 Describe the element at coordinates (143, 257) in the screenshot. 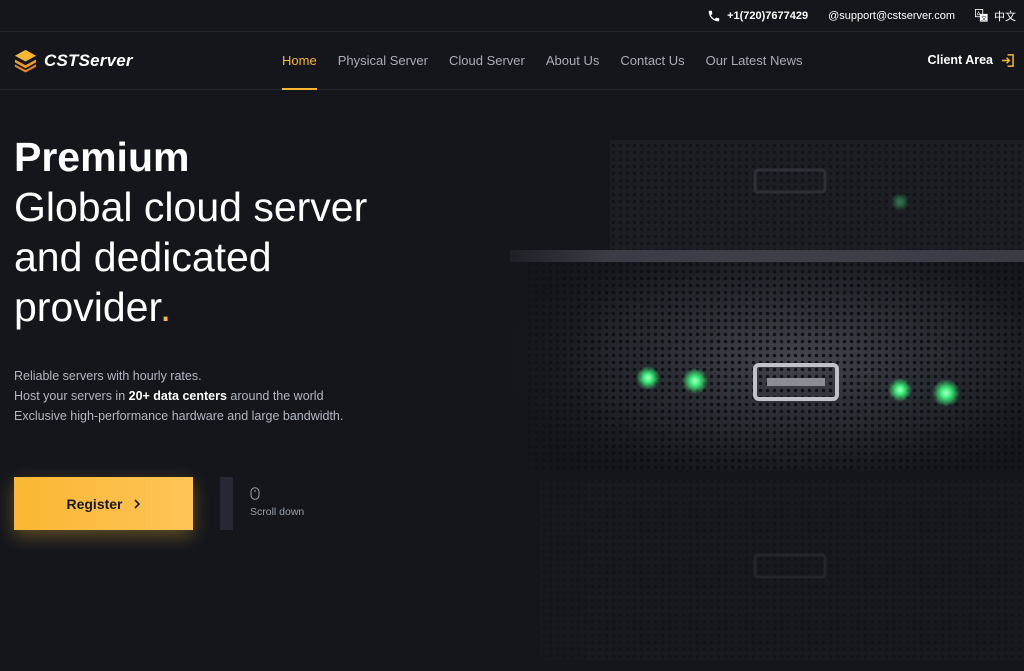

I see `hero-line-2: and dedicated` at that location.